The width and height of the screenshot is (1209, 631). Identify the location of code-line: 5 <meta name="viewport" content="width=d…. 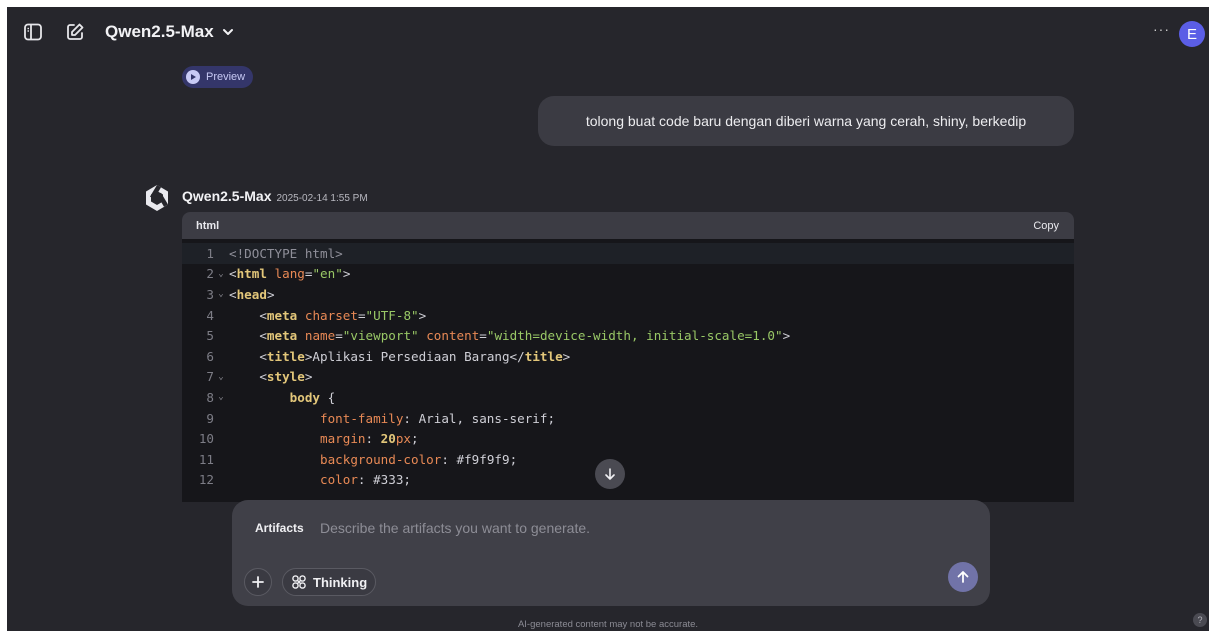
(628, 335).